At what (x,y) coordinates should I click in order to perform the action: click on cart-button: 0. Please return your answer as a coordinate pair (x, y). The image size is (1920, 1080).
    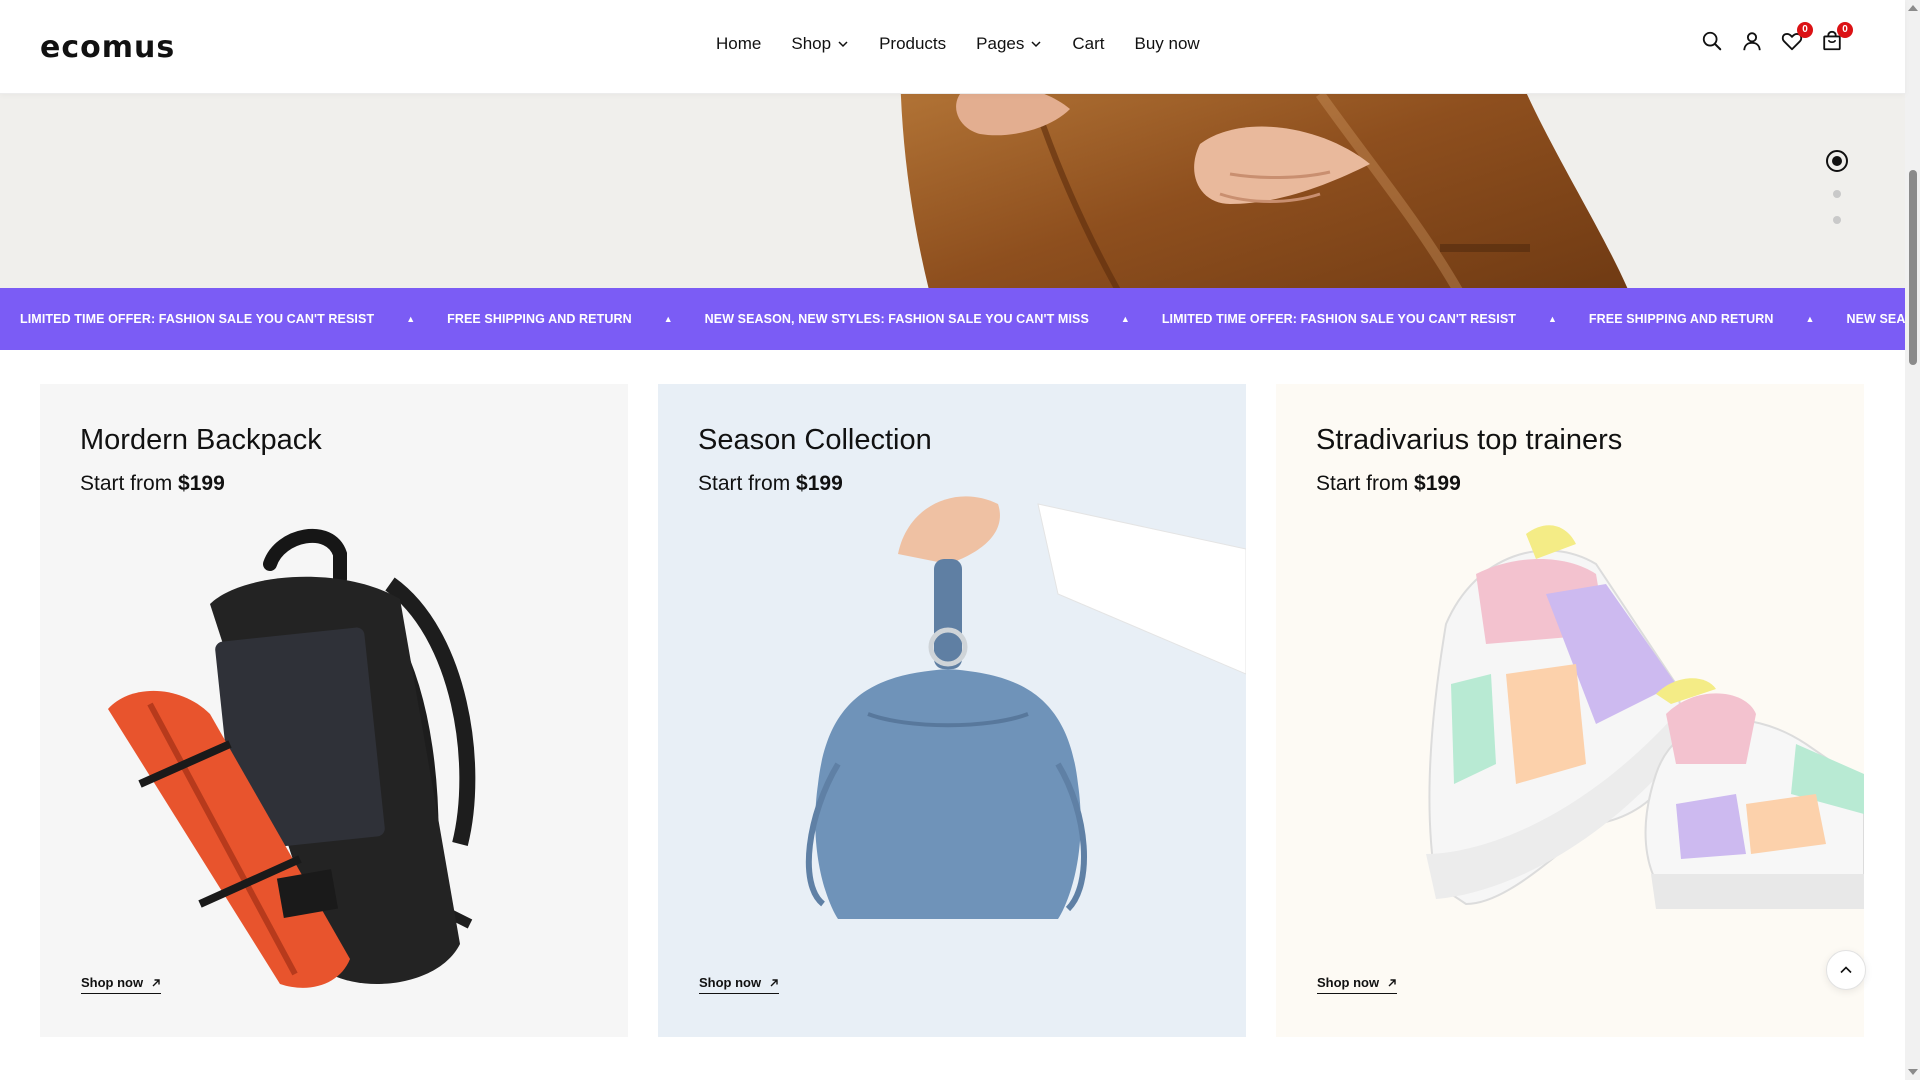
    Looking at the image, I should click on (1837, 37).